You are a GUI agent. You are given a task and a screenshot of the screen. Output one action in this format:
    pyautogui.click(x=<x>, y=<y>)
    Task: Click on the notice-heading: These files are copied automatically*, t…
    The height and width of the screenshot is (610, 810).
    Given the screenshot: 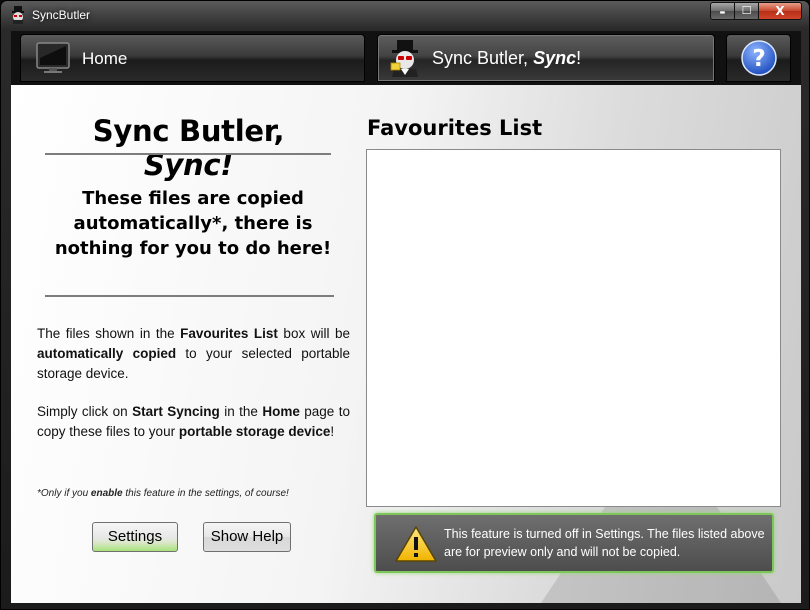 What is the action you would take?
    pyautogui.click(x=193, y=223)
    